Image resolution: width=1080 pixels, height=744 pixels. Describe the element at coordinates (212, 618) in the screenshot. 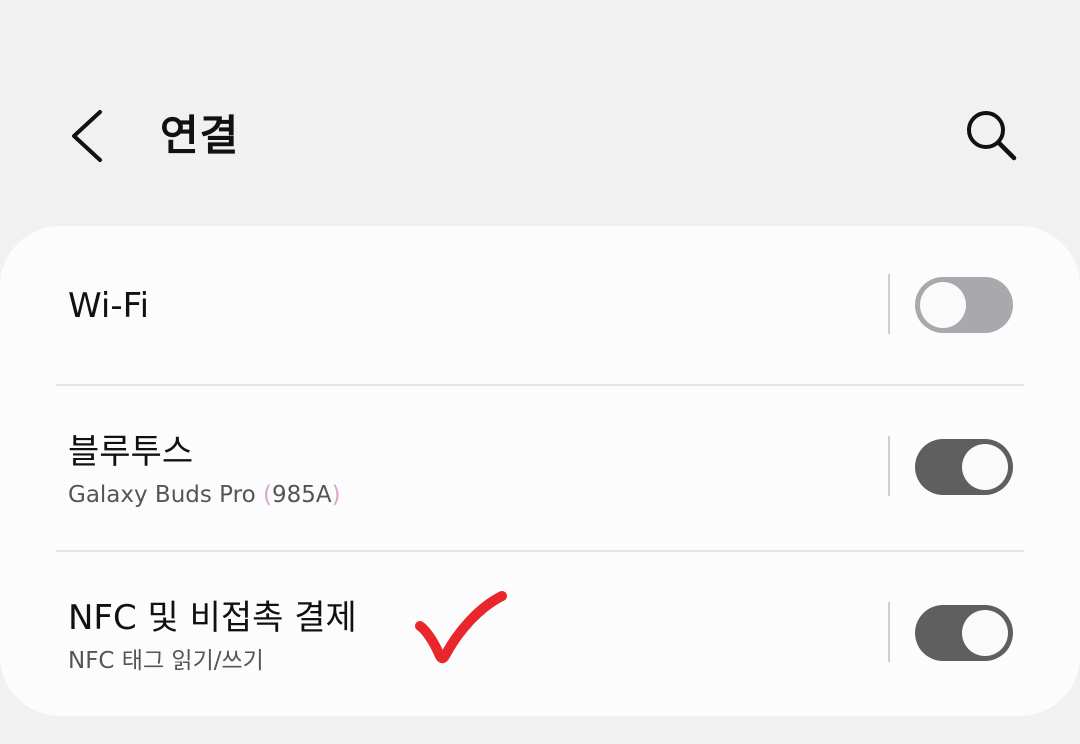

I see `nfc-title: NFC 및 비접촉 결제` at that location.